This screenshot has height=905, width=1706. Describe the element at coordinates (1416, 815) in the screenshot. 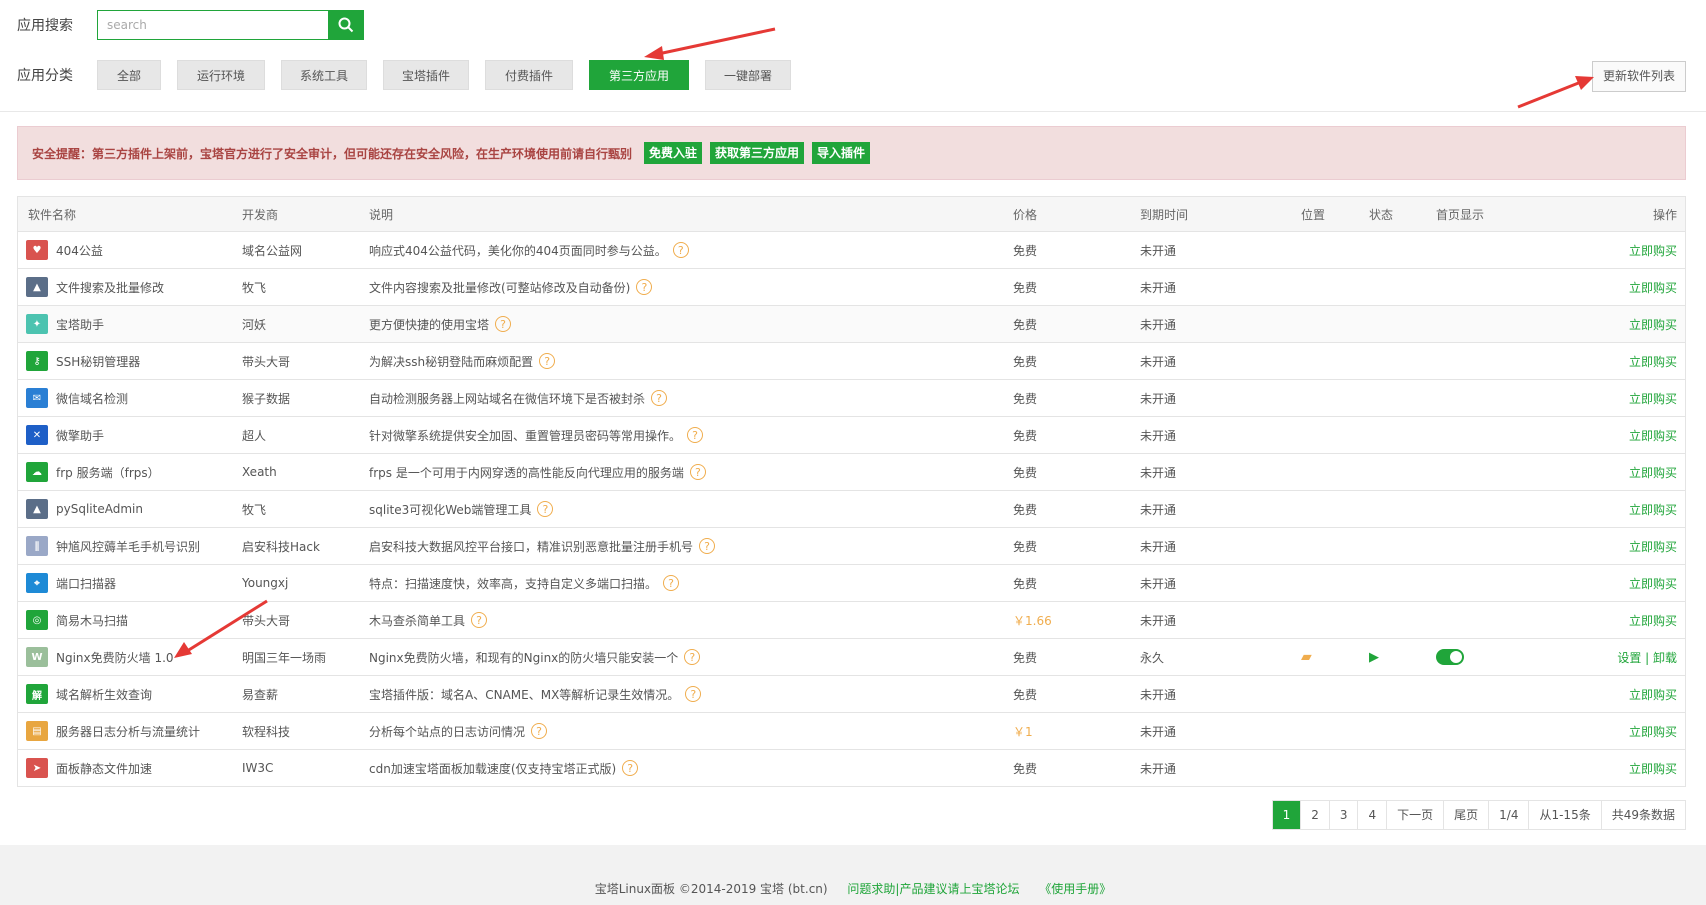

I see `next-page: 下一页` at that location.